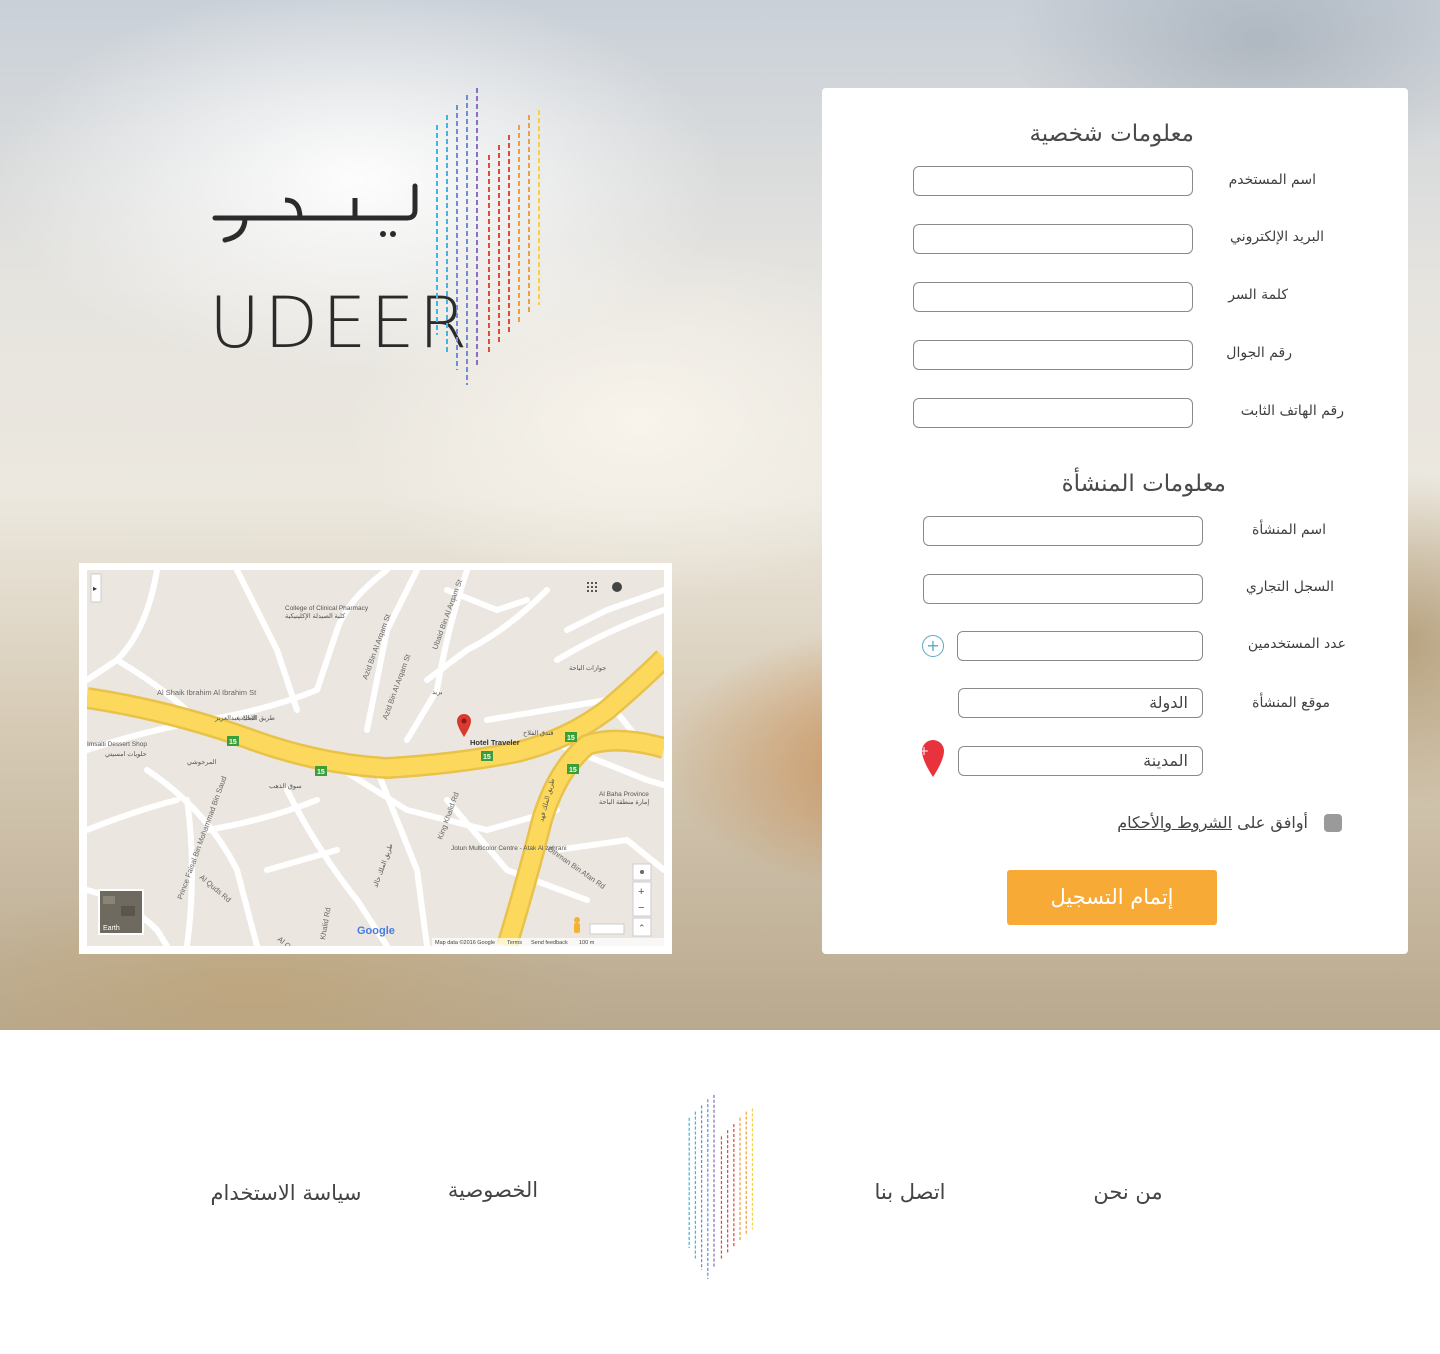 The width and height of the screenshot is (1440, 1354). Describe the element at coordinates (1259, 353) in the screenshot. I see `mobile-label: رقم الجوال` at that location.